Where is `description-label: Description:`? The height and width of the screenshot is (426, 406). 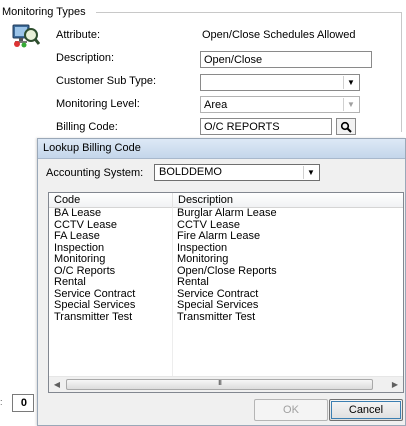
description-label: Description: is located at coordinates (85, 58).